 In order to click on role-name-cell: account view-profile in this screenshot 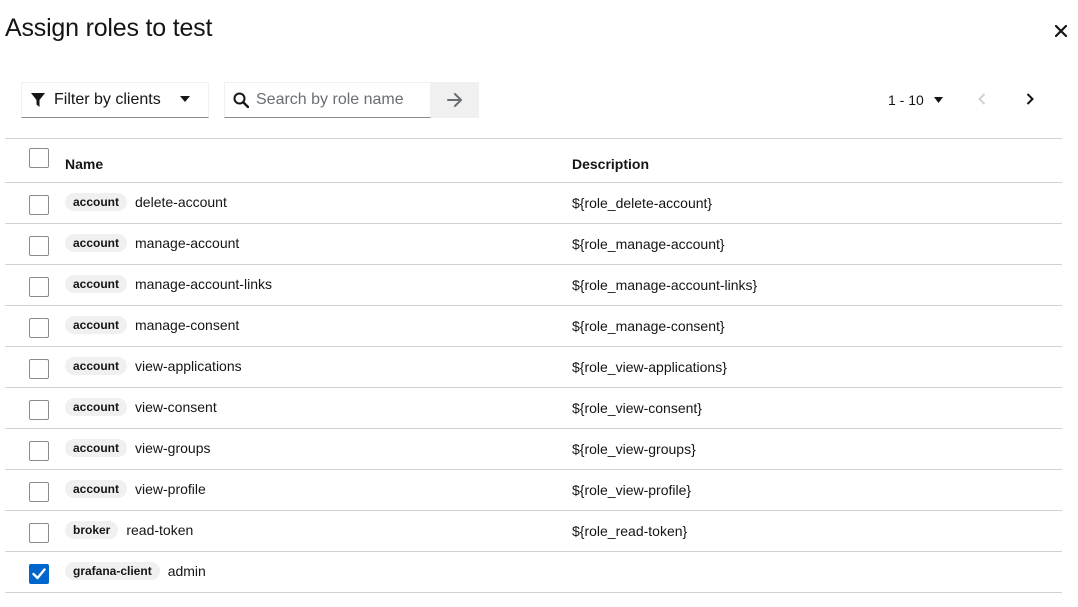, I will do `click(135, 489)`.